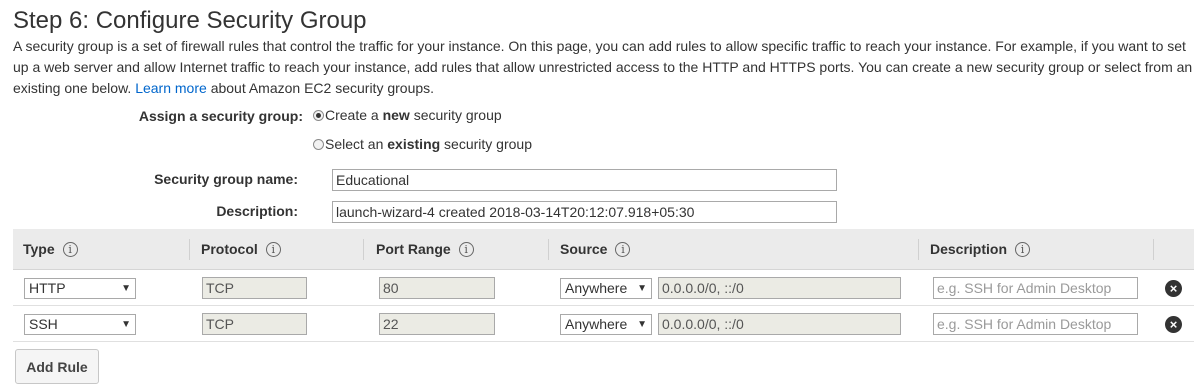  Describe the element at coordinates (455, 115) in the screenshot. I see `radio-create-new-suffix: security group` at that location.